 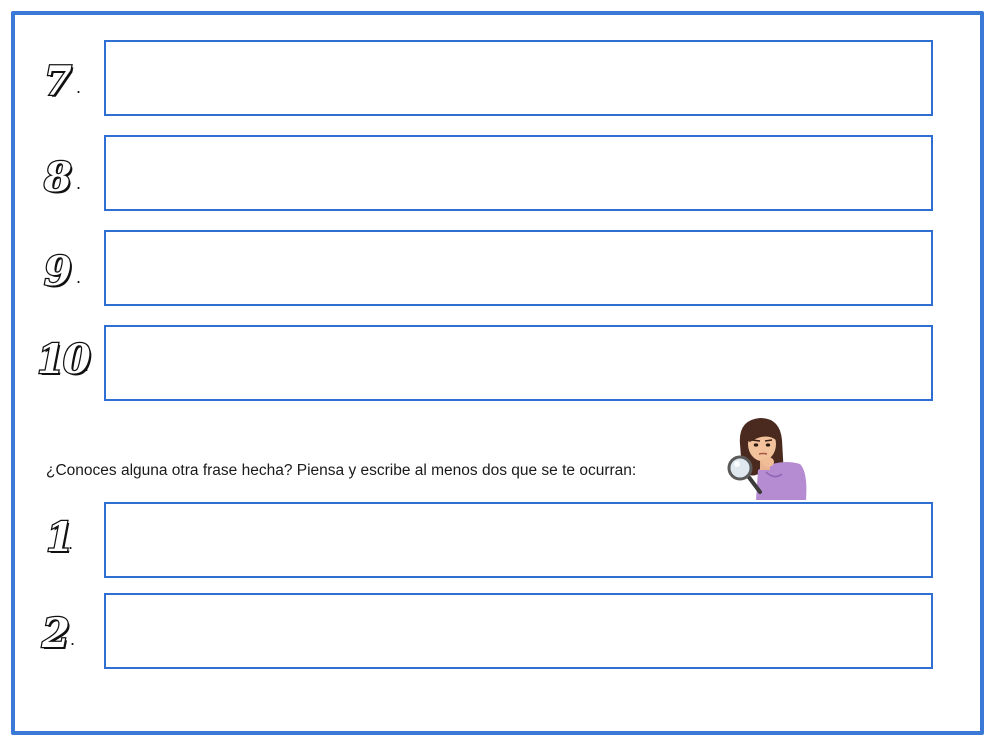 What do you see at coordinates (58, 177) in the screenshot?
I see `item-number-8: 8` at bounding box center [58, 177].